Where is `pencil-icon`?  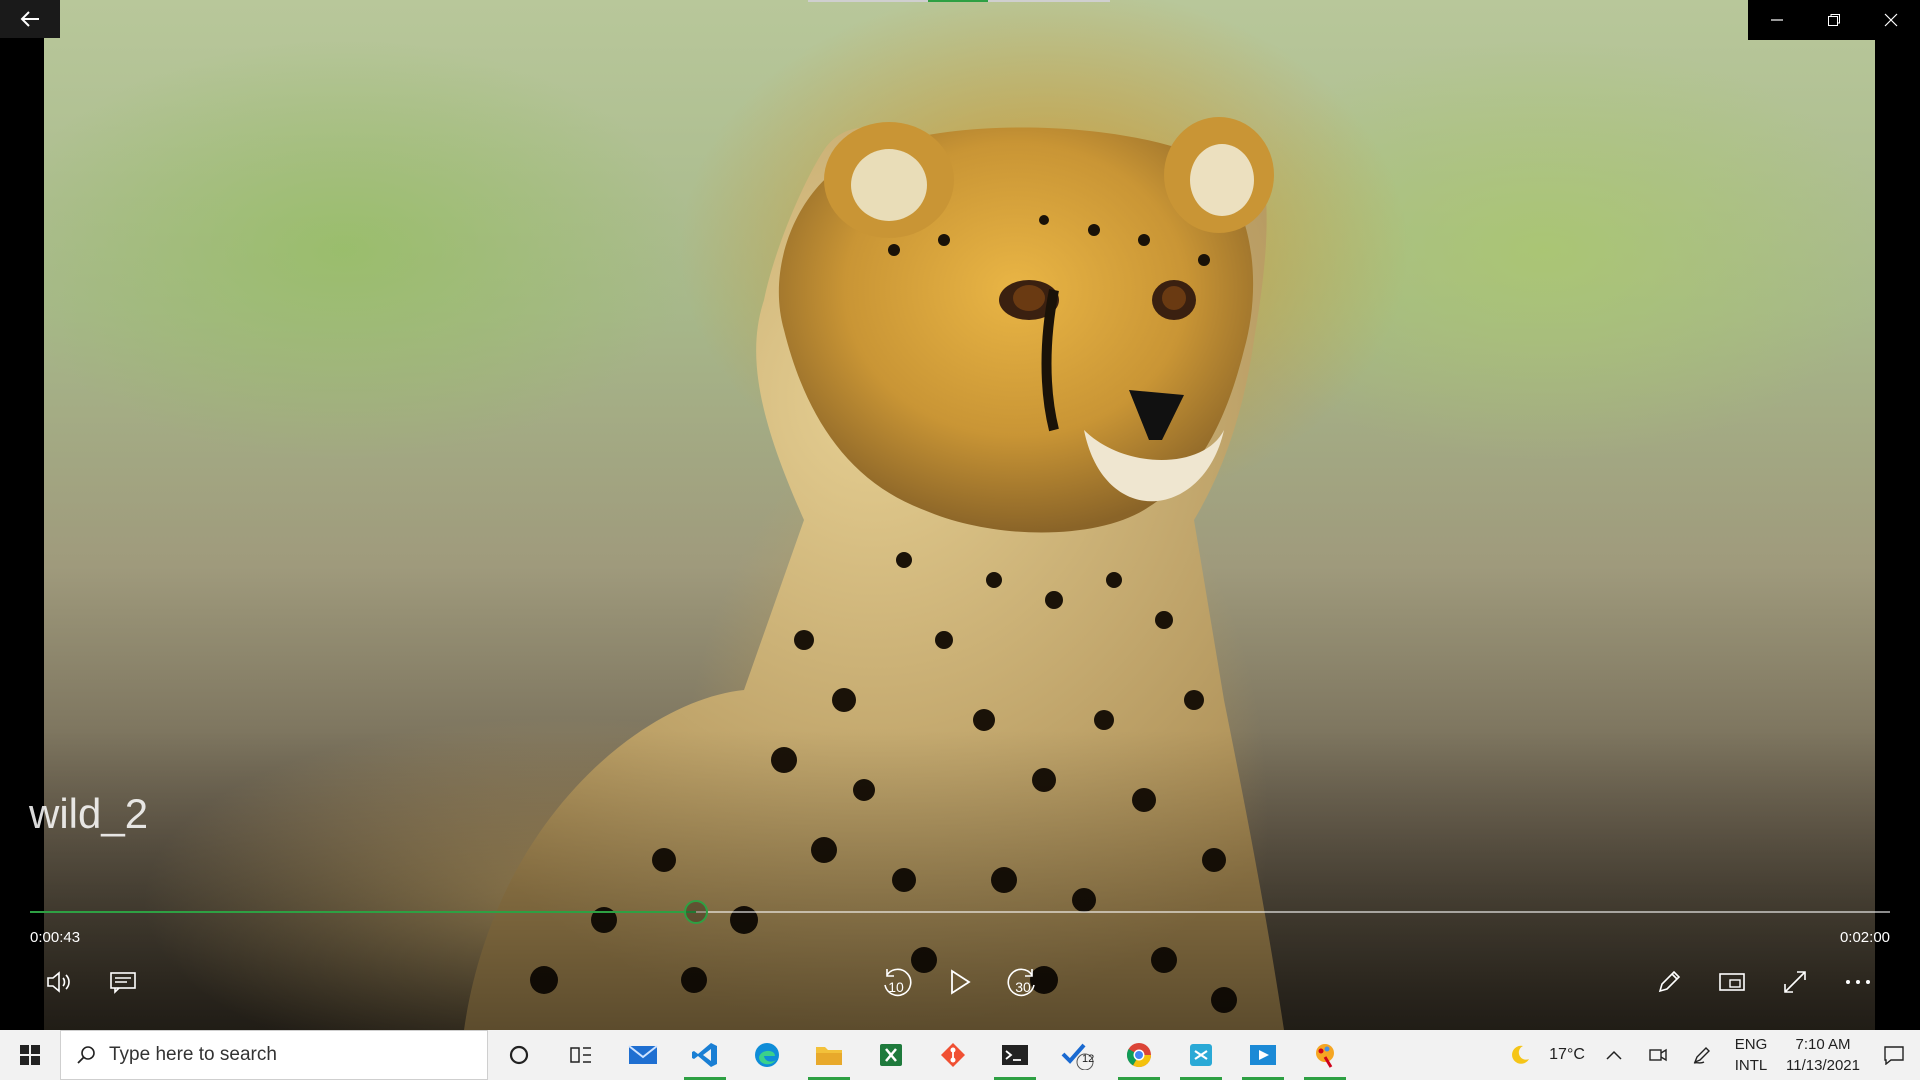
pencil-icon is located at coordinates (1669, 981).